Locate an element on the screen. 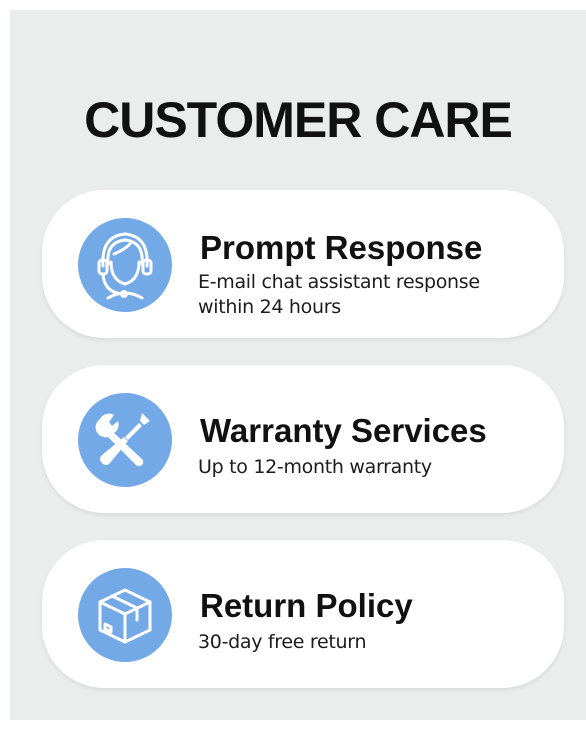 The width and height of the screenshot is (586, 729). page-title: CUSTOMER CARE is located at coordinates (298, 120).